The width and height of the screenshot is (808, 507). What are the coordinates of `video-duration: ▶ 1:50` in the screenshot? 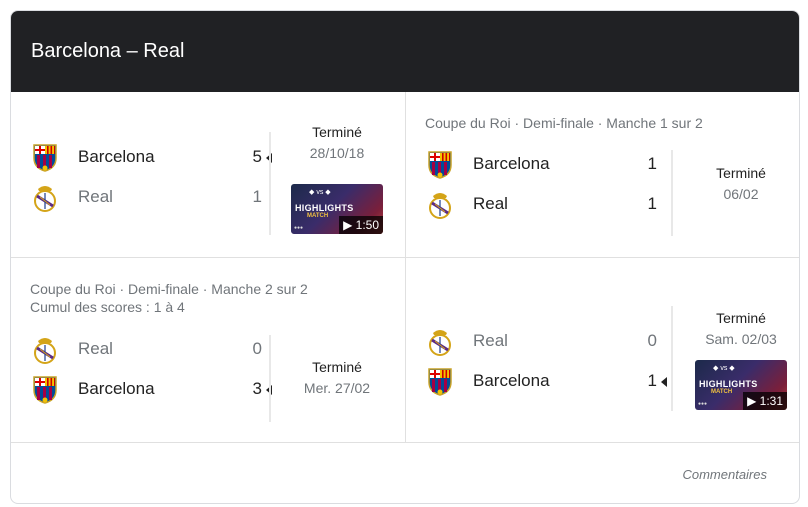 It's located at (361, 225).